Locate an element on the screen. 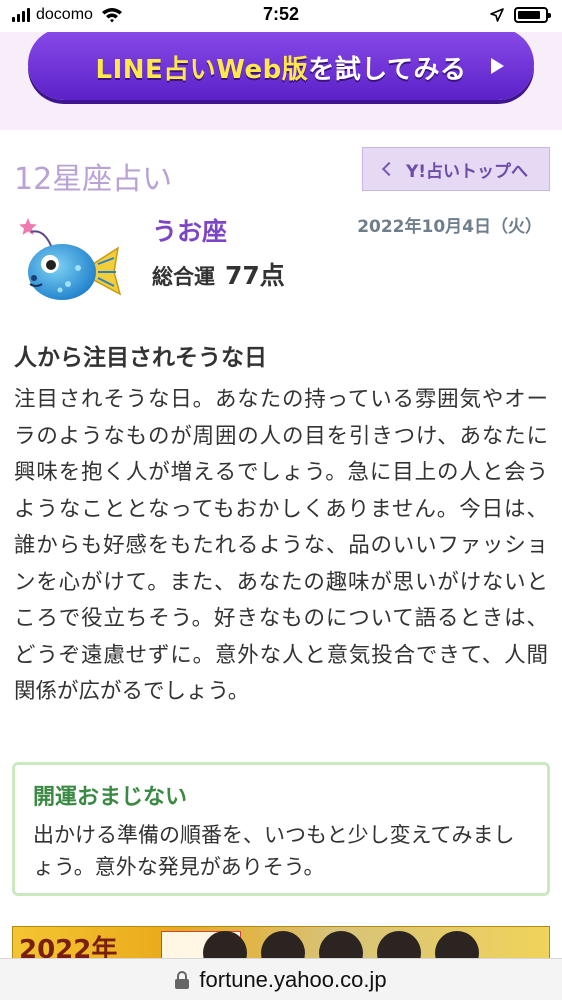 This screenshot has width=562, height=1000. sign-name: うお座 is located at coordinates (190, 231).